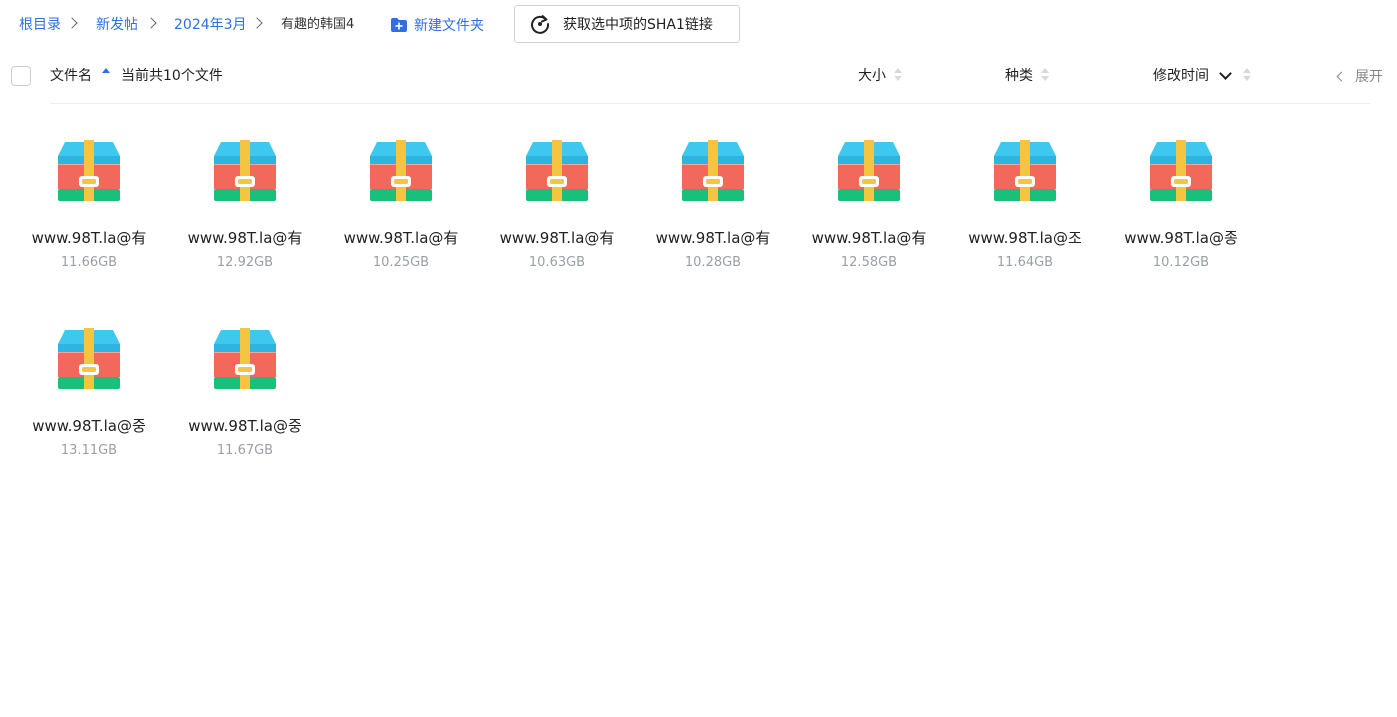 The image size is (1397, 717). Describe the element at coordinates (401, 262) in the screenshot. I see `file-size: 10.25GB` at that location.